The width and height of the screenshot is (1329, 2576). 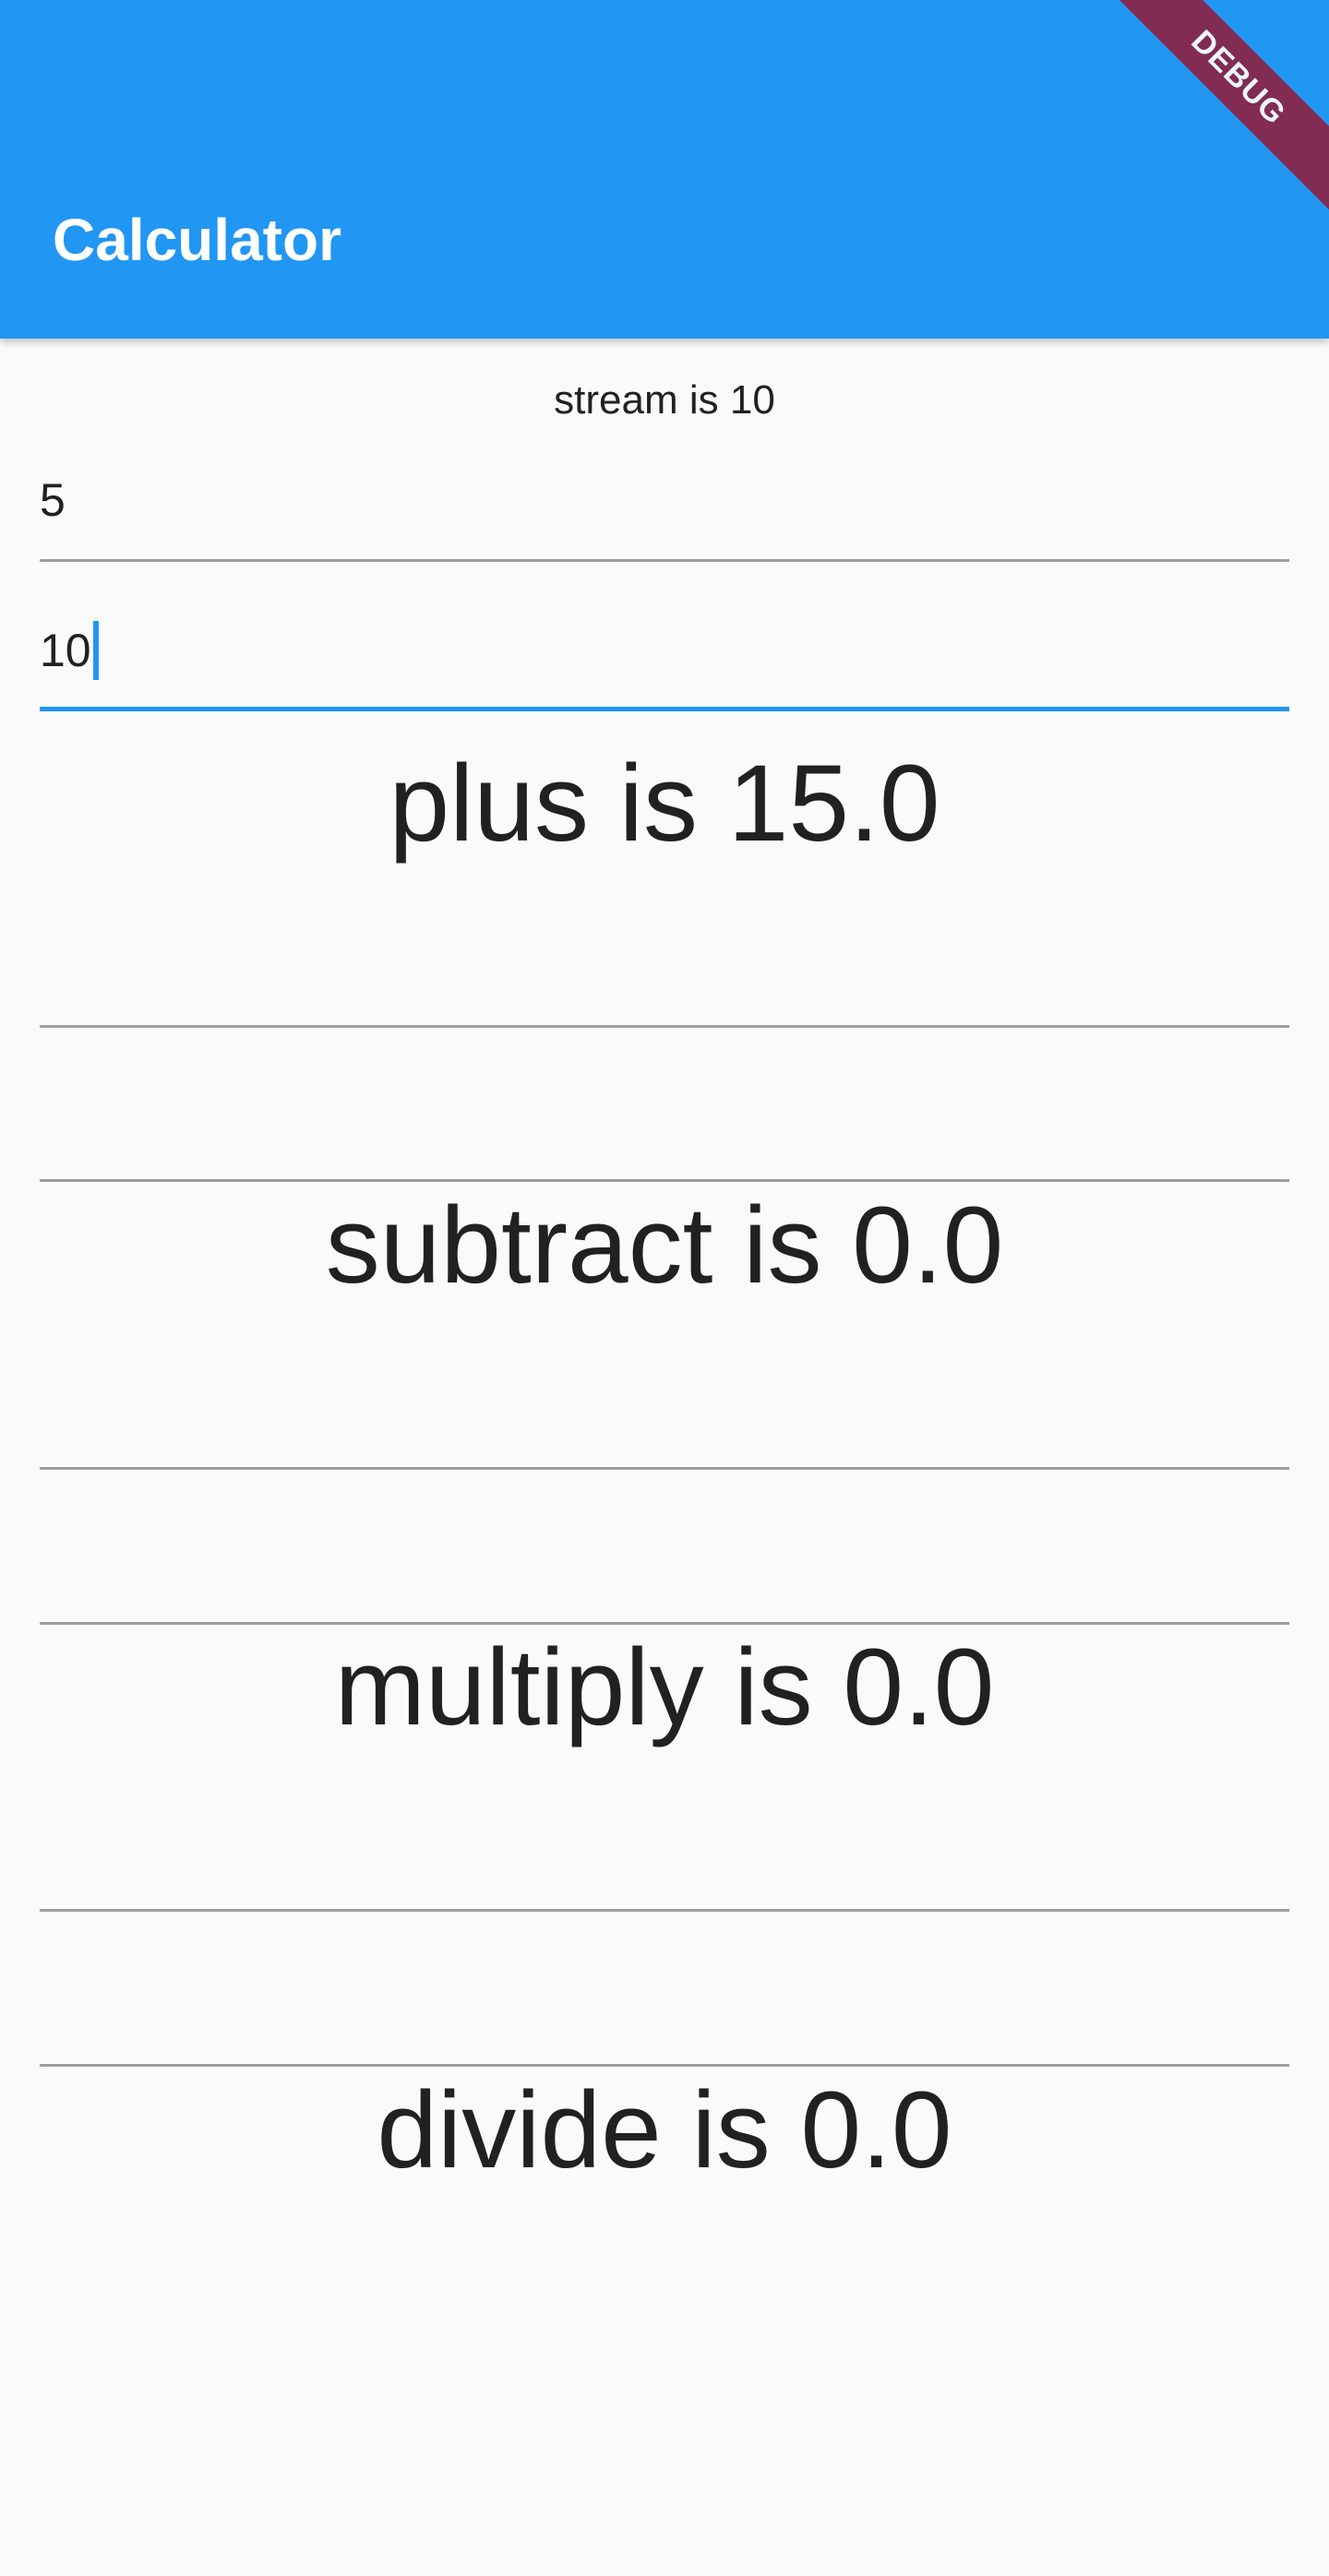 What do you see at coordinates (665, 1180) in the screenshot?
I see `subtract-top-divider` at bounding box center [665, 1180].